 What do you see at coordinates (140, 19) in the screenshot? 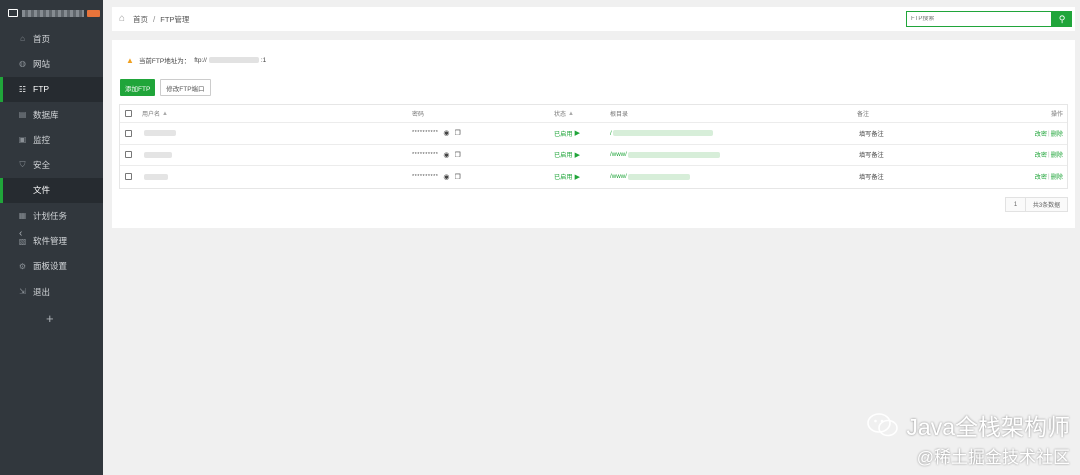
I see `breadcrumb-home: 首页` at bounding box center [140, 19].